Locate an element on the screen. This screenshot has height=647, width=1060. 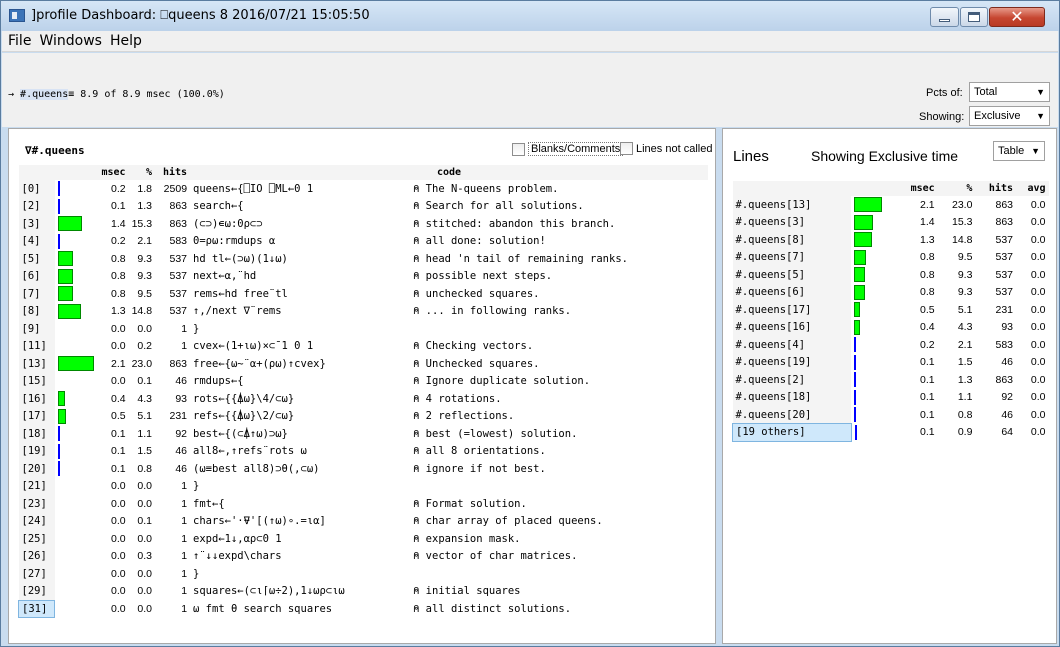
line-name: #.queens[3] is located at coordinates (792, 222).